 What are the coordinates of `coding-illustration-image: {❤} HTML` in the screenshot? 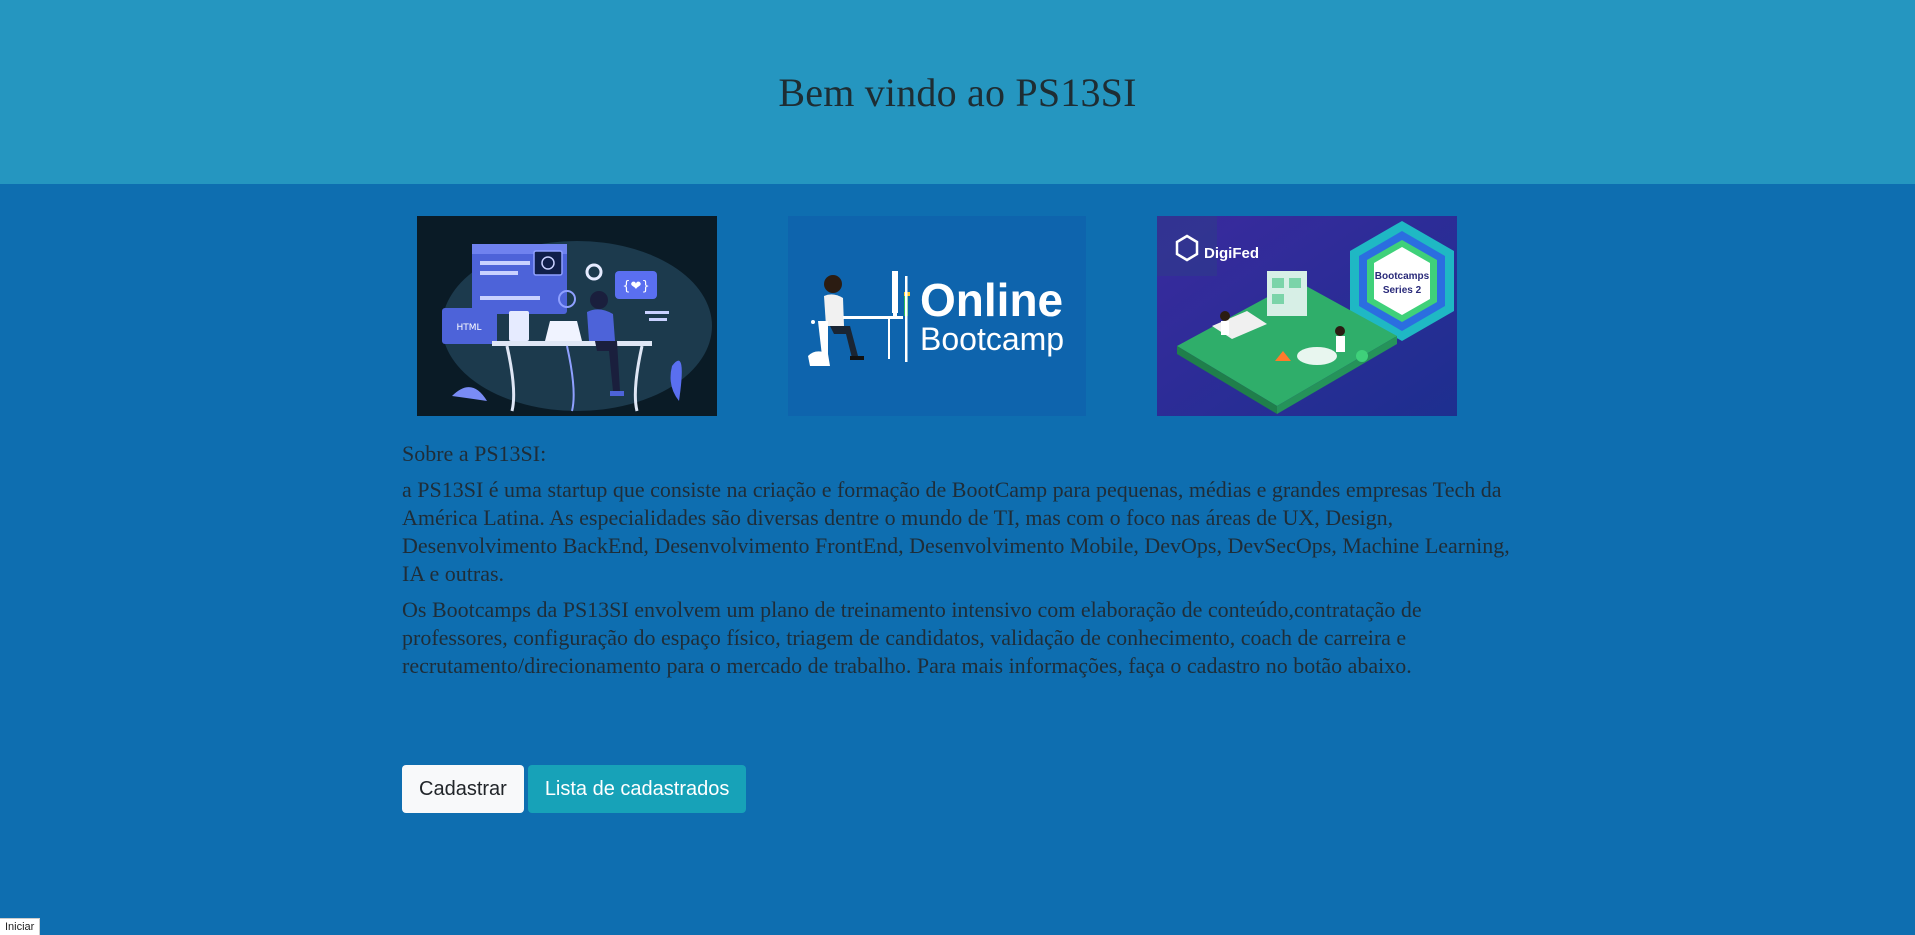 It's located at (567, 316).